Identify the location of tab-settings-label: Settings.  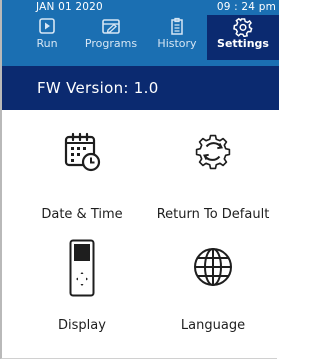
(243, 43).